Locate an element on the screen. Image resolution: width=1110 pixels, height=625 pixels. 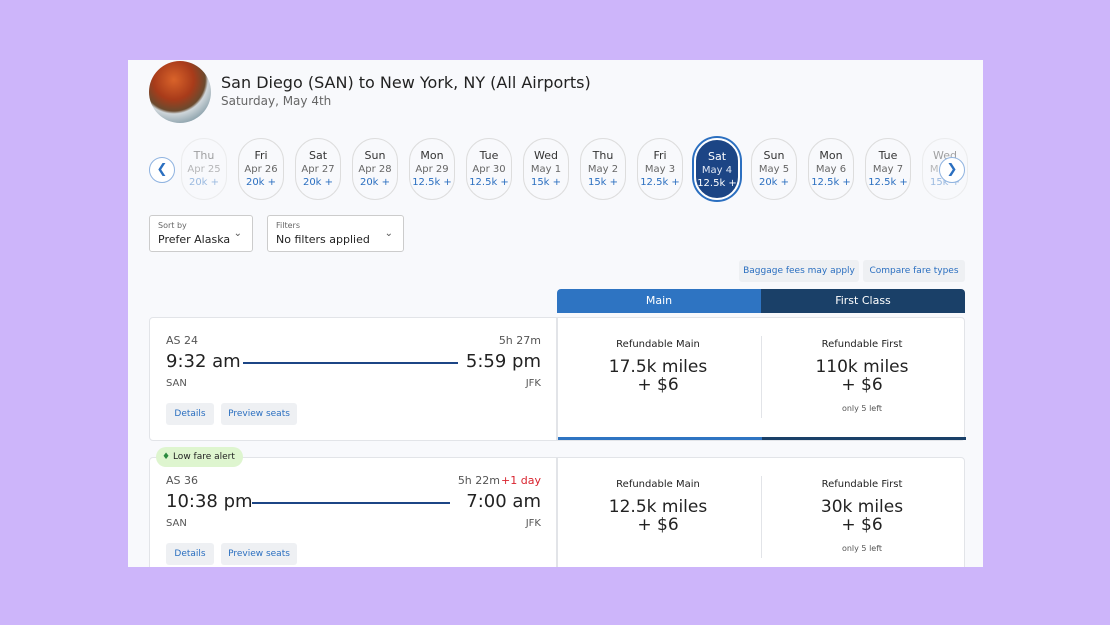
destination-photo is located at coordinates (180, 92).